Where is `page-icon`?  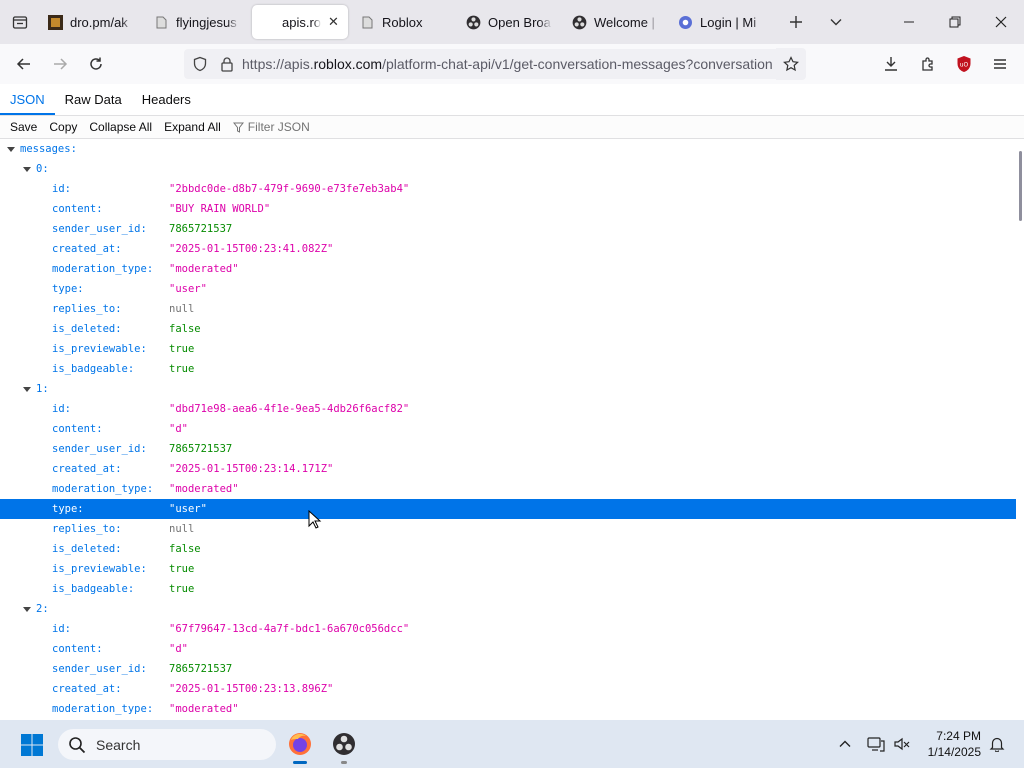 page-icon is located at coordinates (161, 22).